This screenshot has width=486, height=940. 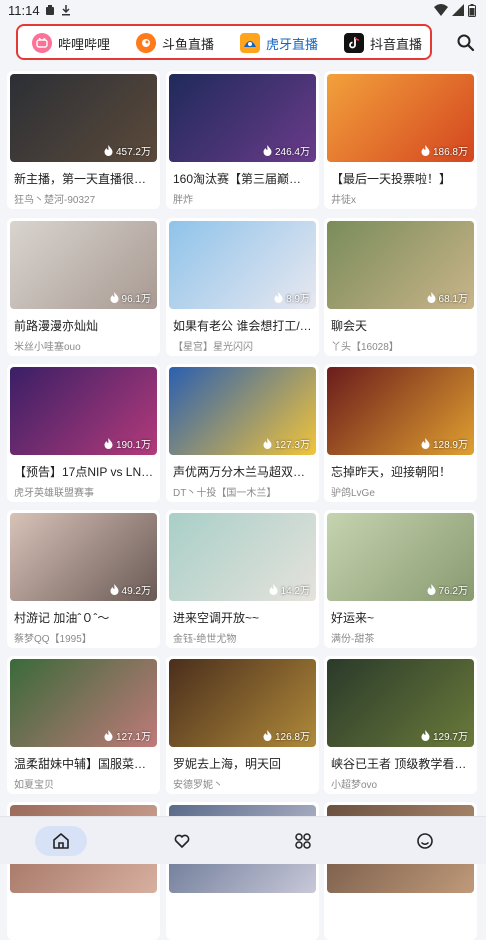 What do you see at coordinates (83, 557) in the screenshot?
I see `stream-thumbnail: 49.2万` at bounding box center [83, 557].